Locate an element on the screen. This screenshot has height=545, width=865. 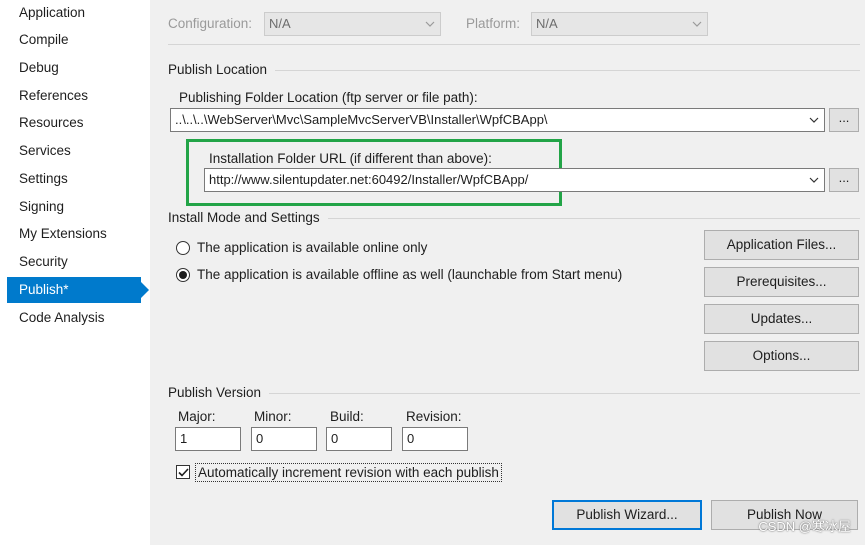
sidebar-item-compile: Compile is located at coordinates (74, 40).